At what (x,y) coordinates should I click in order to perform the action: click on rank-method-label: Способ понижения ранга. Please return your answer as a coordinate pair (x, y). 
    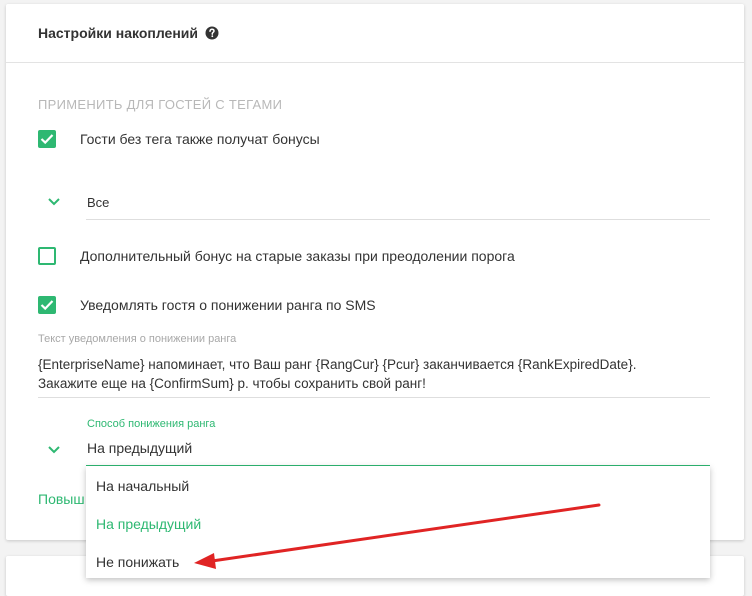
    Looking at the image, I should click on (151, 424).